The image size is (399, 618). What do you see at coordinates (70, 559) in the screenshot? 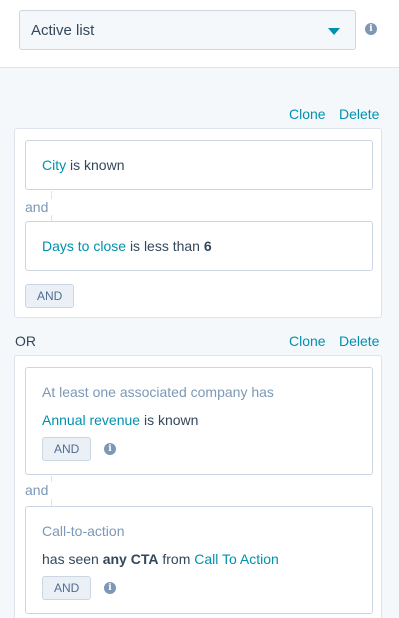
I see `filter-prefix: has seen` at bounding box center [70, 559].